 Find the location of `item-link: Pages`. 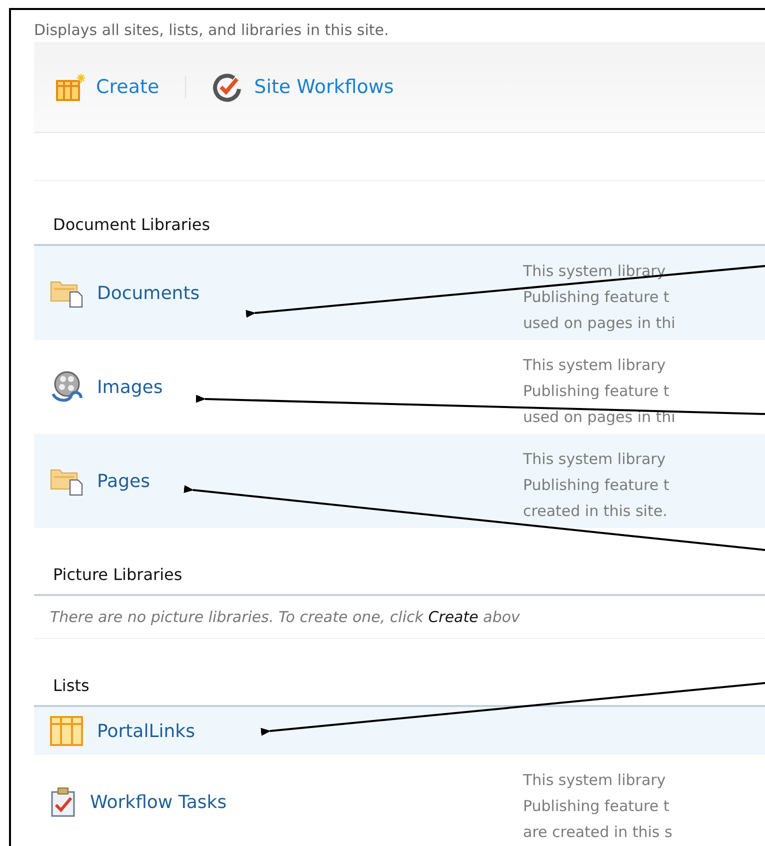

item-link: Pages is located at coordinates (123, 481).